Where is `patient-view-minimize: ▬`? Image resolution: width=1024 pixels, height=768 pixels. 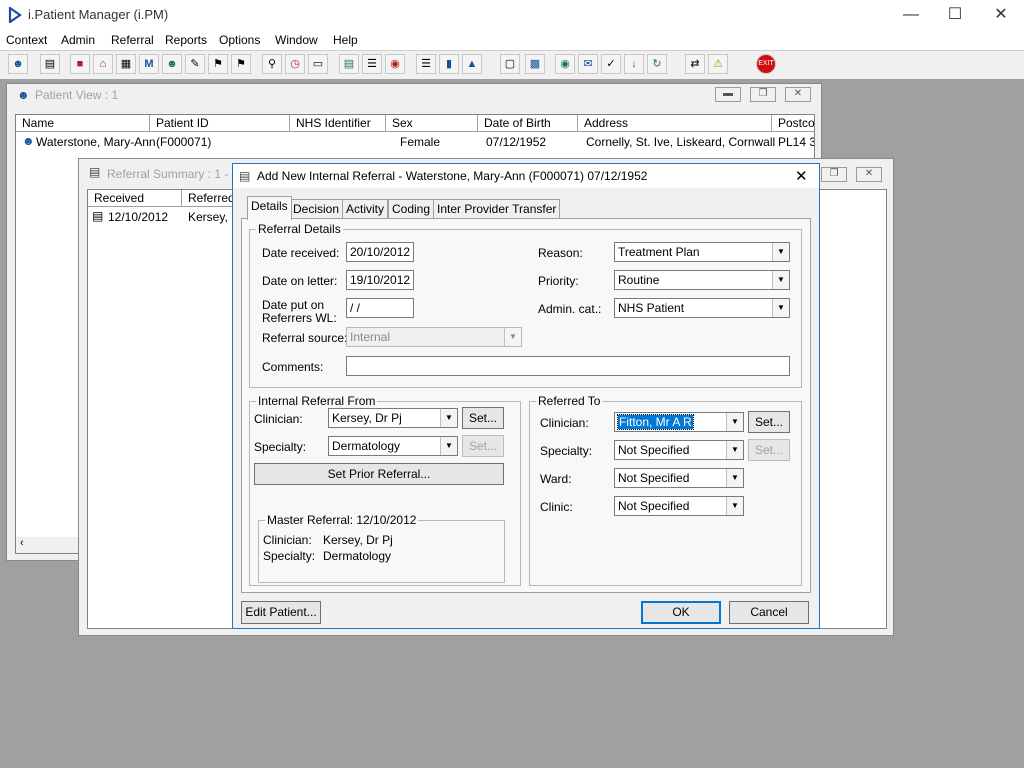
patient-view-minimize: ▬ is located at coordinates (728, 94).